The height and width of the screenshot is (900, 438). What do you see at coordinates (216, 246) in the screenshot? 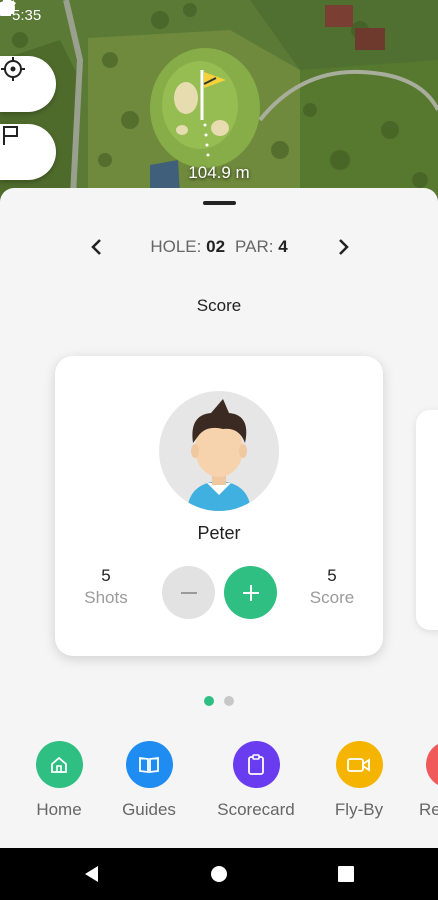
I see `hole-number: 02` at bounding box center [216, 246].